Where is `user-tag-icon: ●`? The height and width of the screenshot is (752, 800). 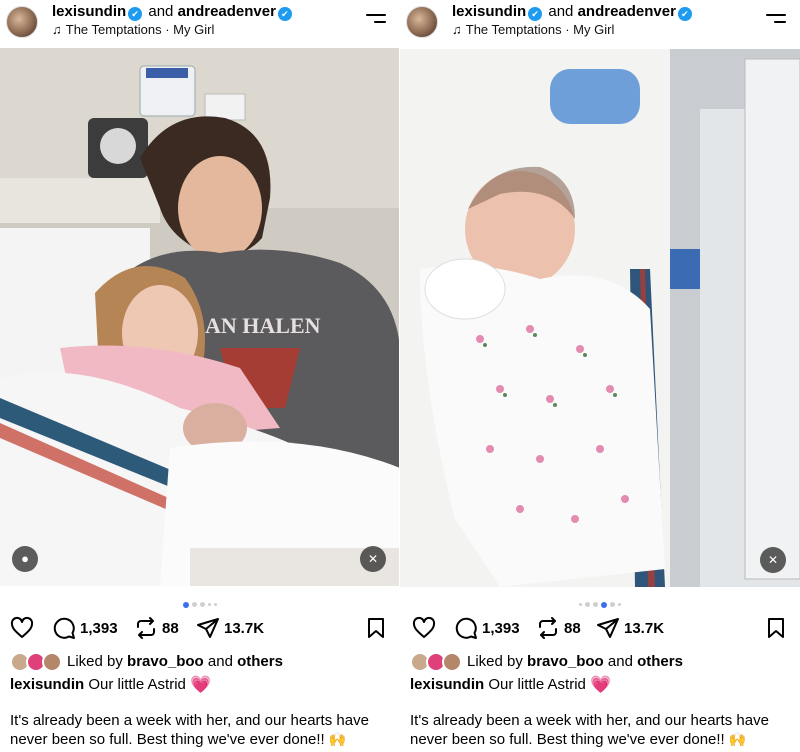
user-tag-icon: ● is located at coordinates (25, 559).